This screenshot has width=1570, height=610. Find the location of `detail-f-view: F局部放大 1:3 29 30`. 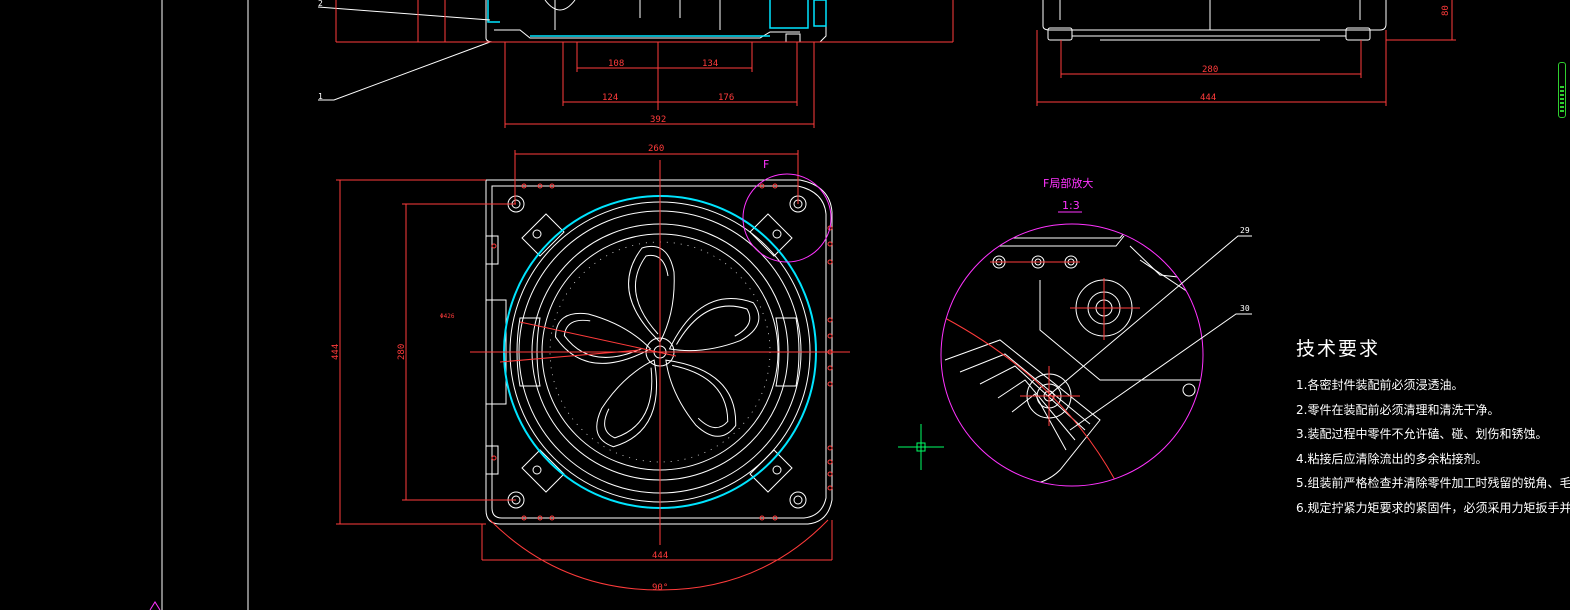

detail-f-view: F局部放大 1:3 29 30 is located at coordinates (1096, 331).